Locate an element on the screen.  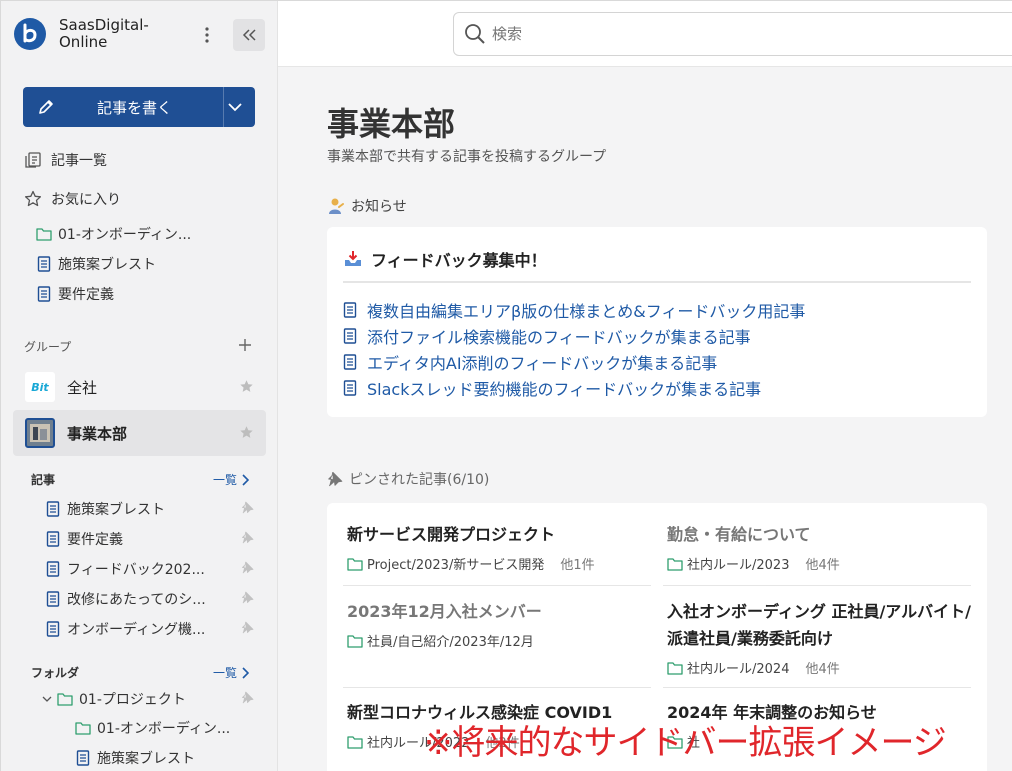
notice-title: フィードバック募集中！ is located at coordinates (445, 259).